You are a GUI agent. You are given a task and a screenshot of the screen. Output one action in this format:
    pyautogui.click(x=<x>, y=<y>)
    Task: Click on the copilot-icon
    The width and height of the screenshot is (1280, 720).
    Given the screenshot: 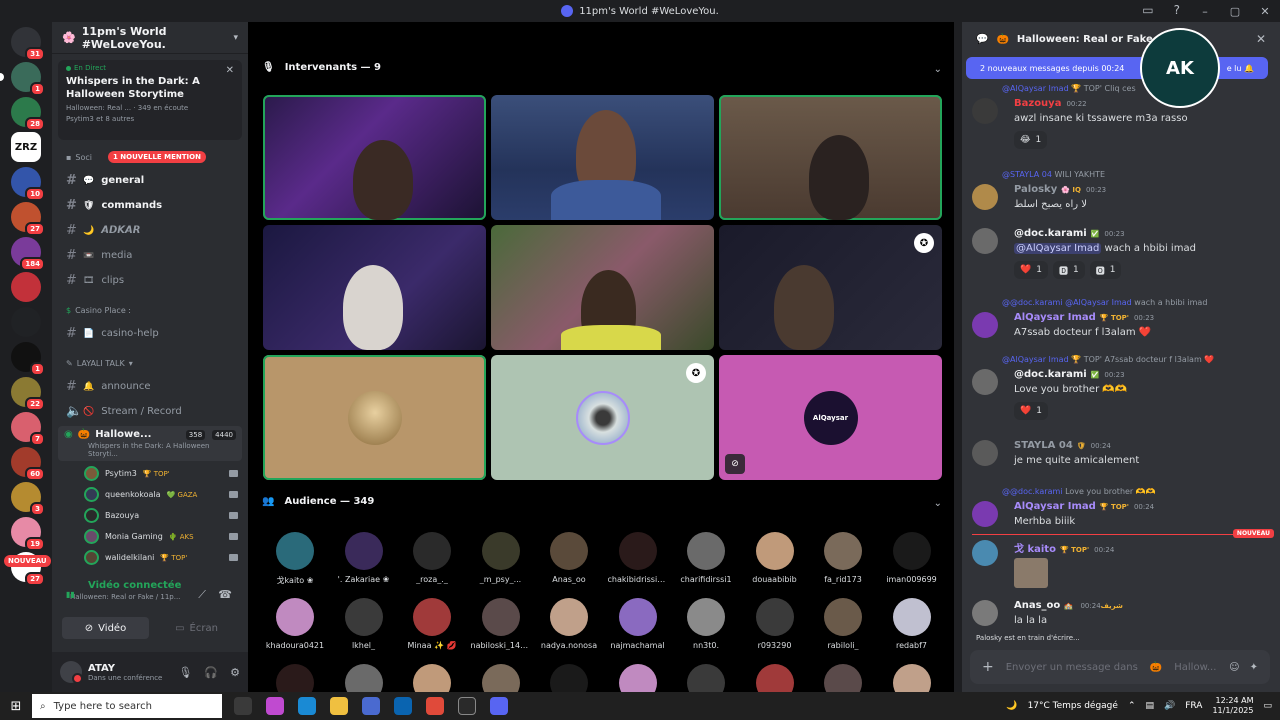 What is the action you would take?
    pyautogui.click(x=275, y=706)
    